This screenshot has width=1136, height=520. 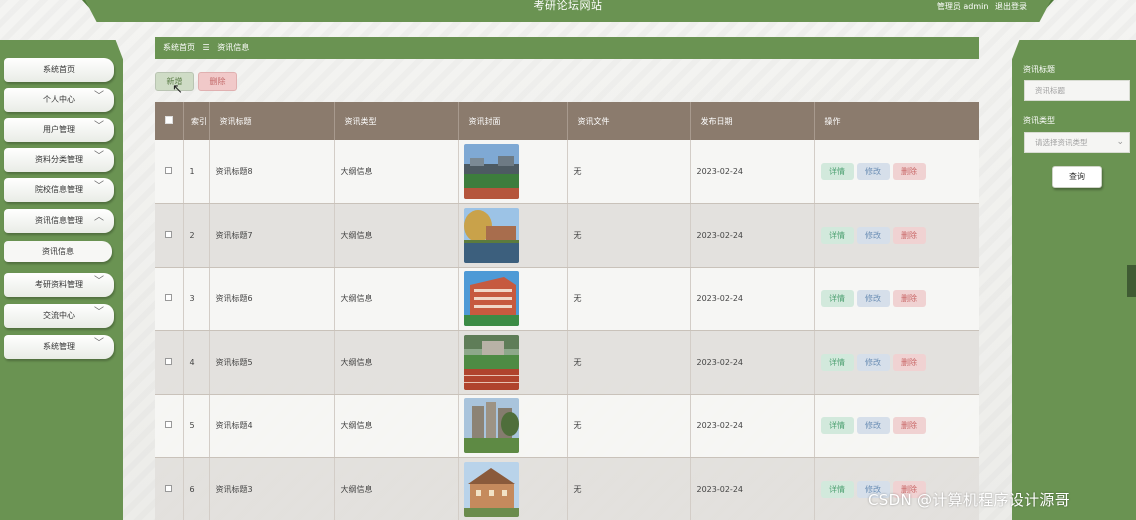 I want to click on sidebar-subitem-news: 资讯信息, so click(x=58, y=251).